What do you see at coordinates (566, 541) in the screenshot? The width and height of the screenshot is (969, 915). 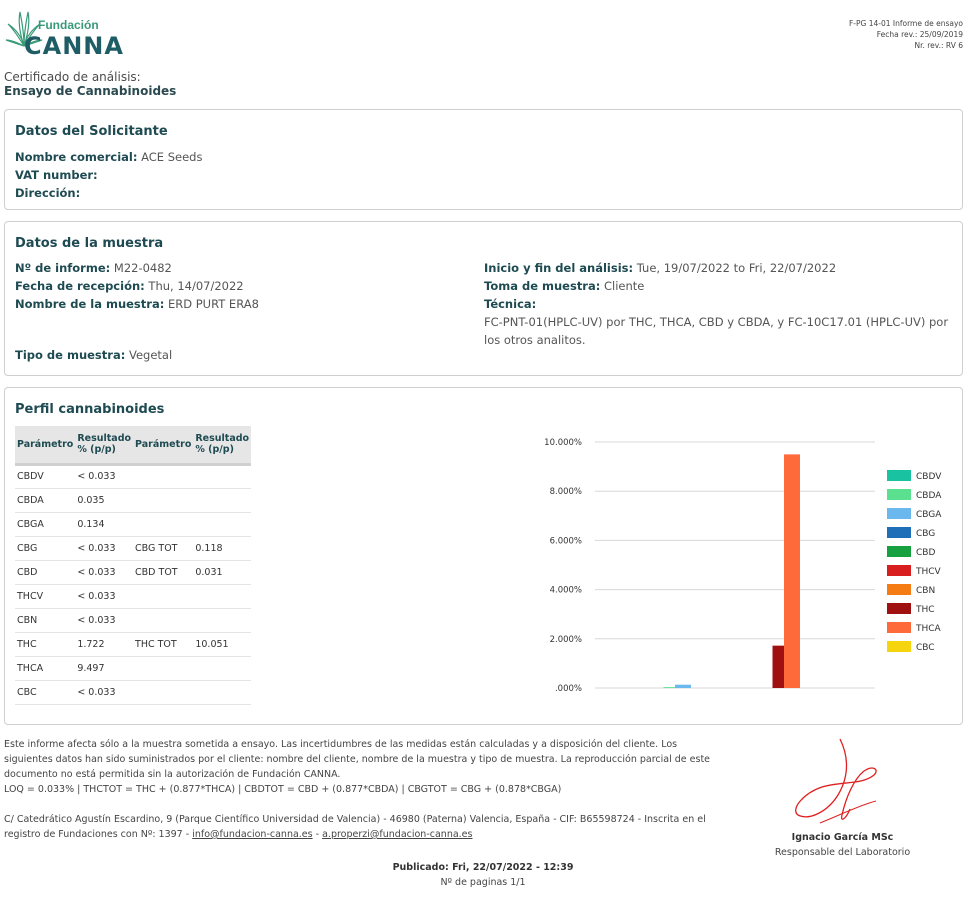 I see `y-tick-label: 6.000%` at bounding box center [566, 541].